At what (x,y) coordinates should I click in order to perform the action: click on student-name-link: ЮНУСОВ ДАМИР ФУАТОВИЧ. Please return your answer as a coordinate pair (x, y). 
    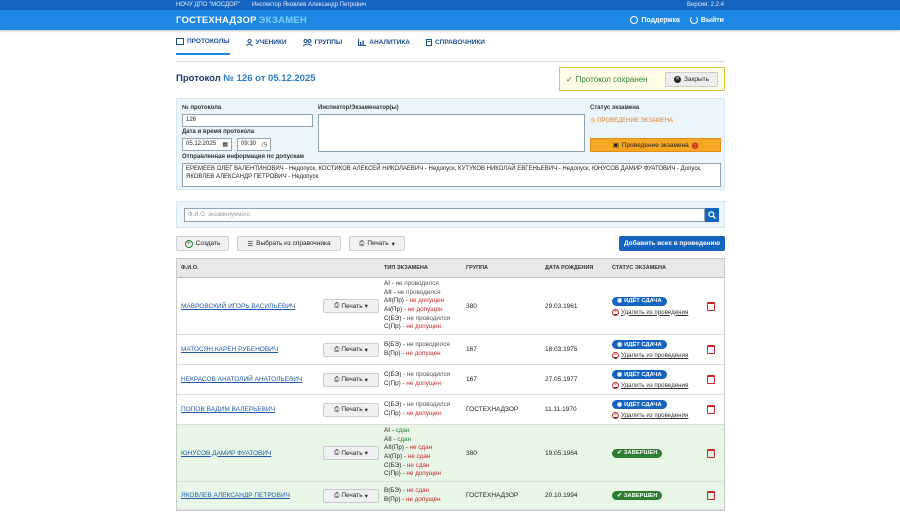
    Looking at the image, I should click on (226, 453).